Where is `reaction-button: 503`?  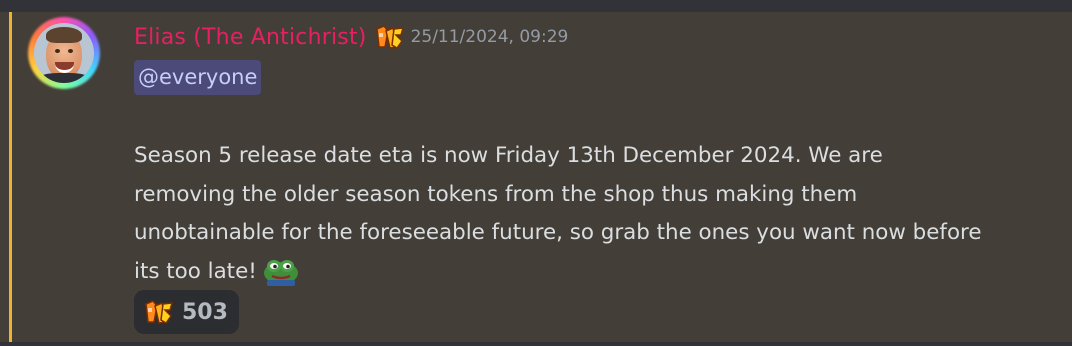
reaction-button: 503 is located at coordinates (186, 312).